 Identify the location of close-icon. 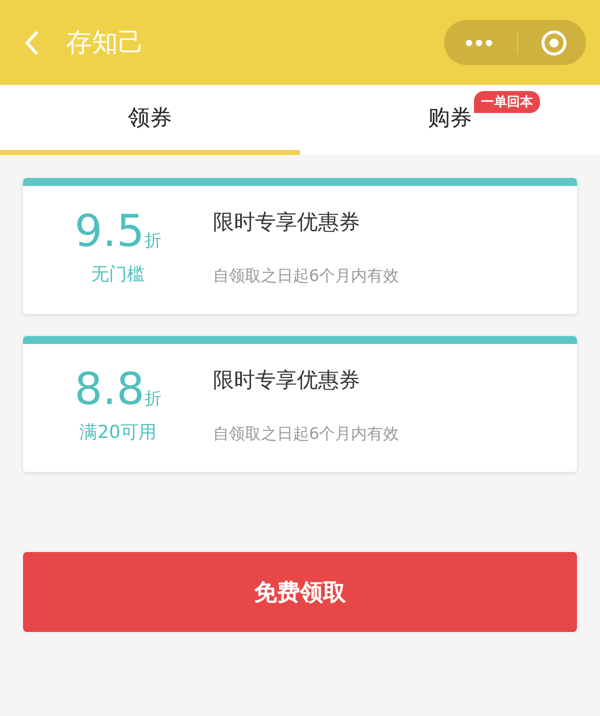
(553, 43).